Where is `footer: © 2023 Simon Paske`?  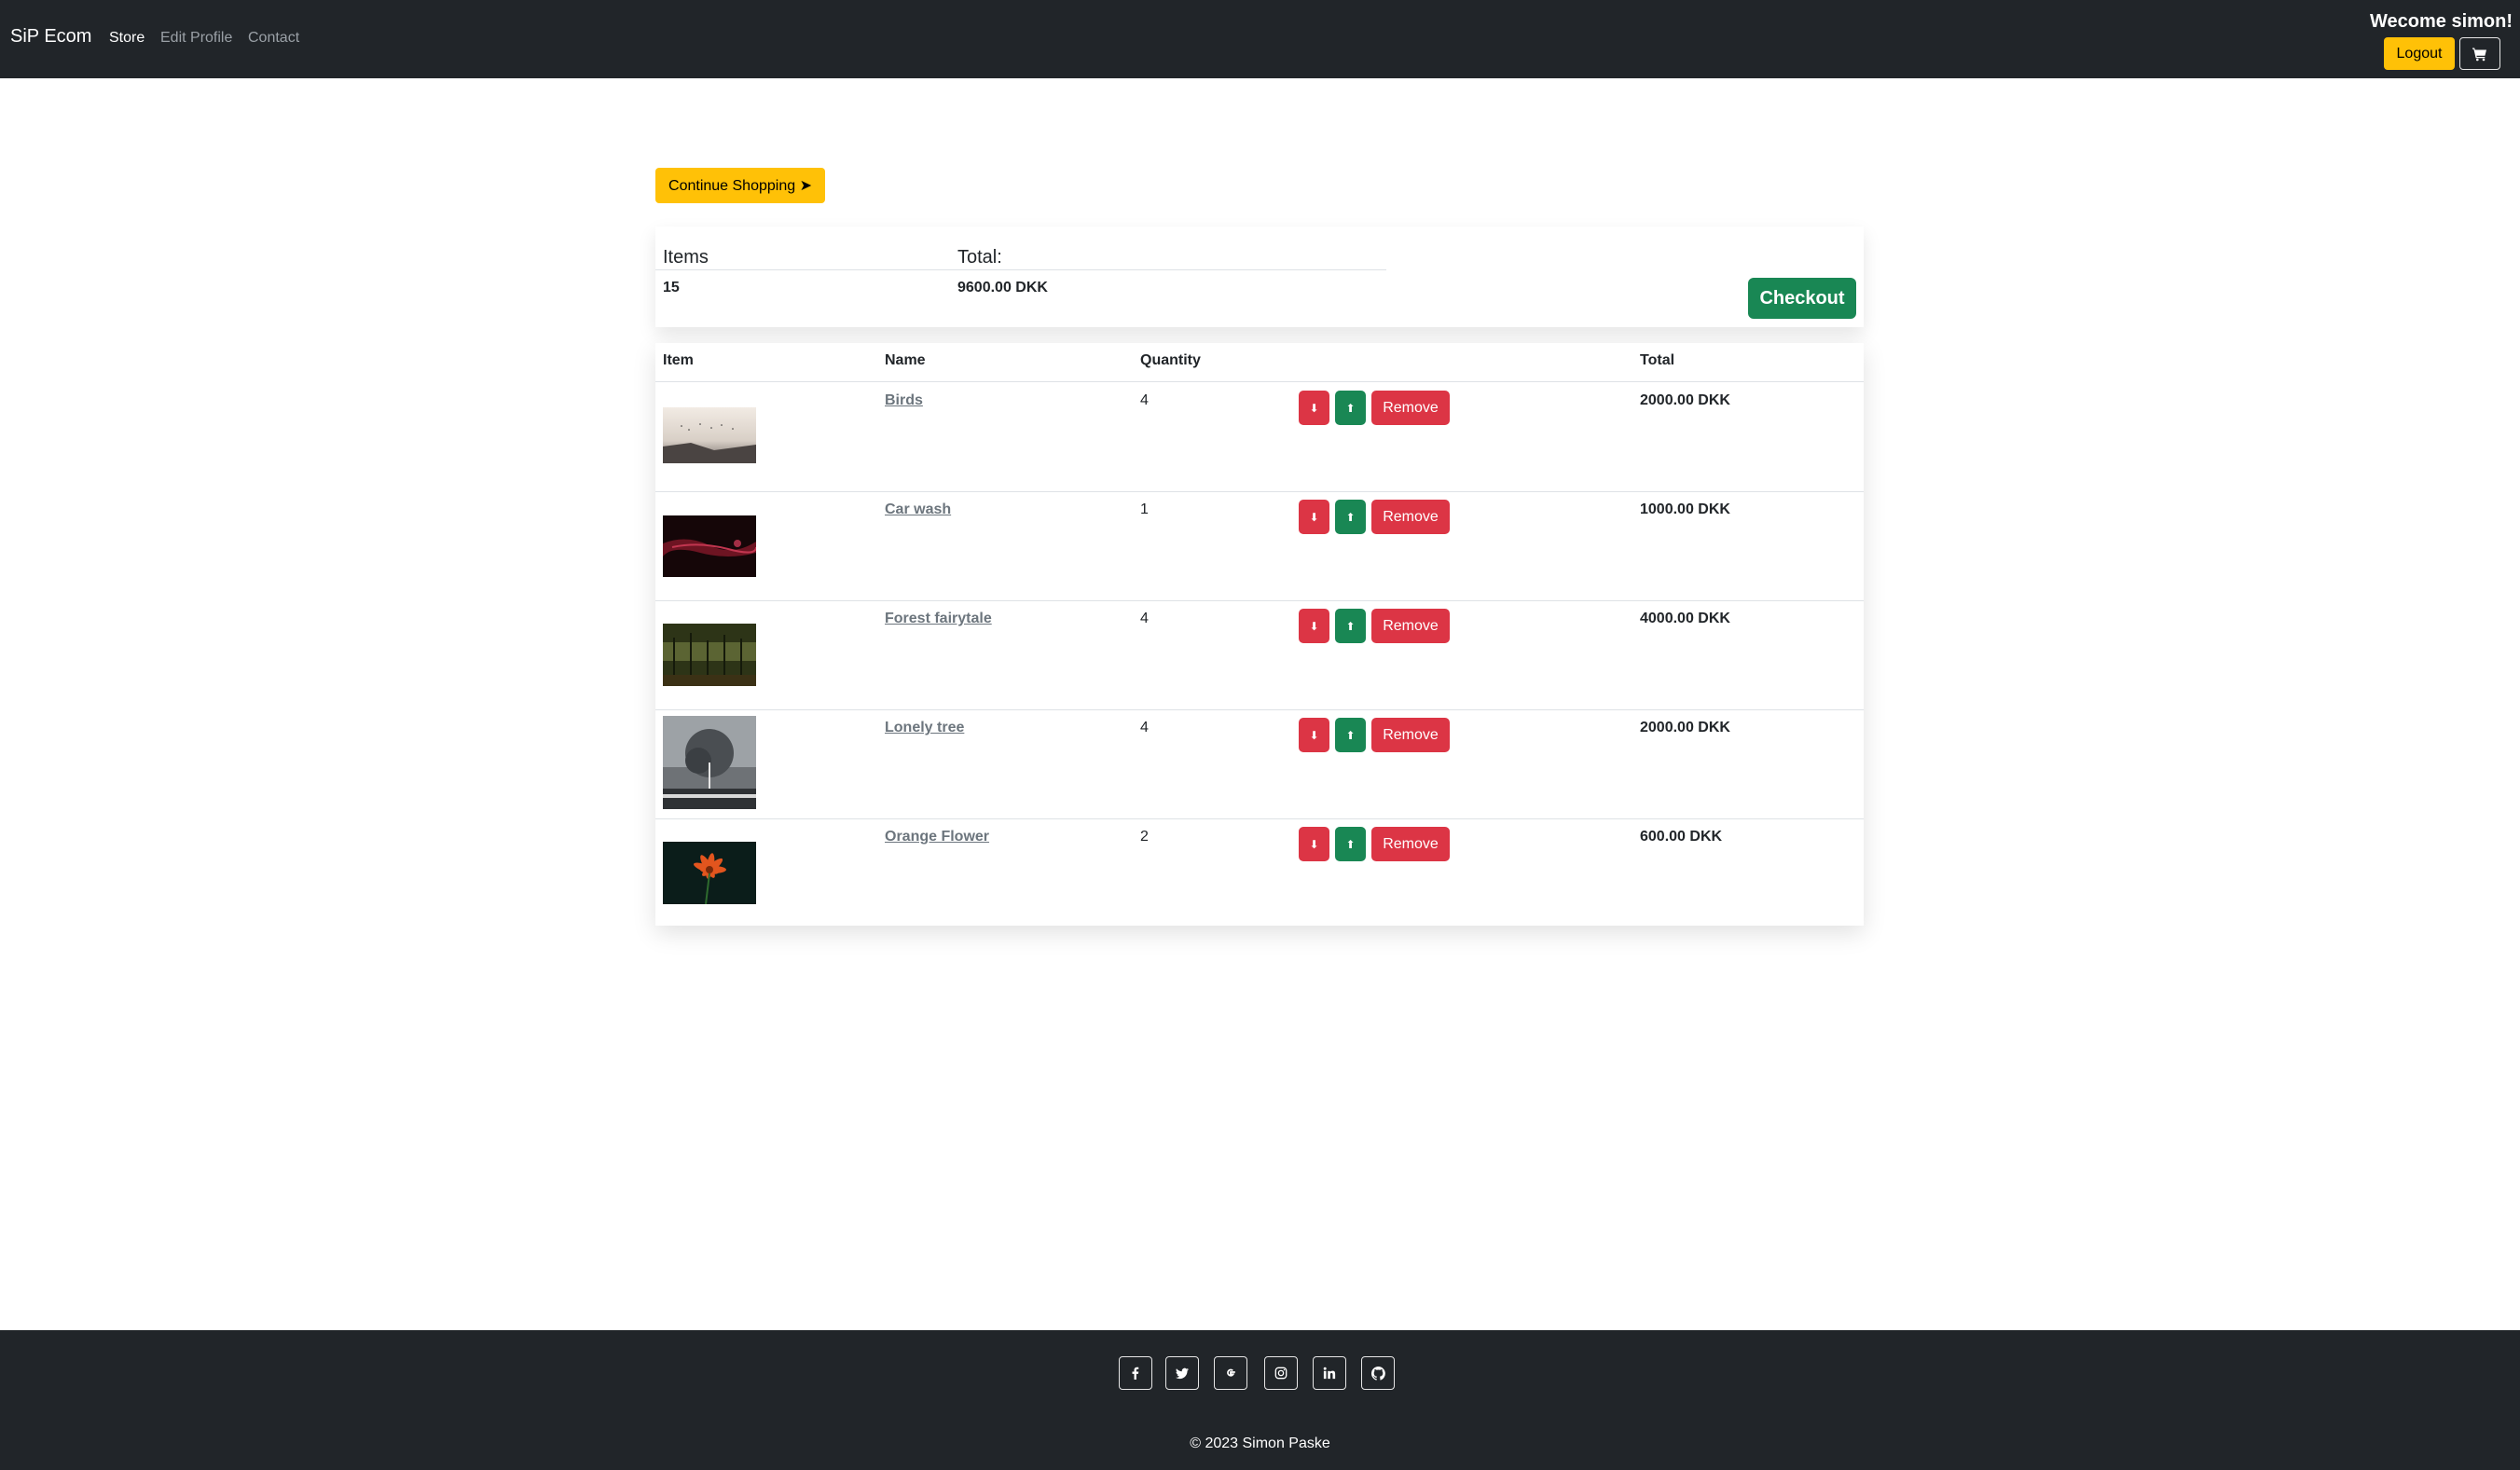
footer: © 2023 Simon Paske is located at coordinates (1260, 1400).